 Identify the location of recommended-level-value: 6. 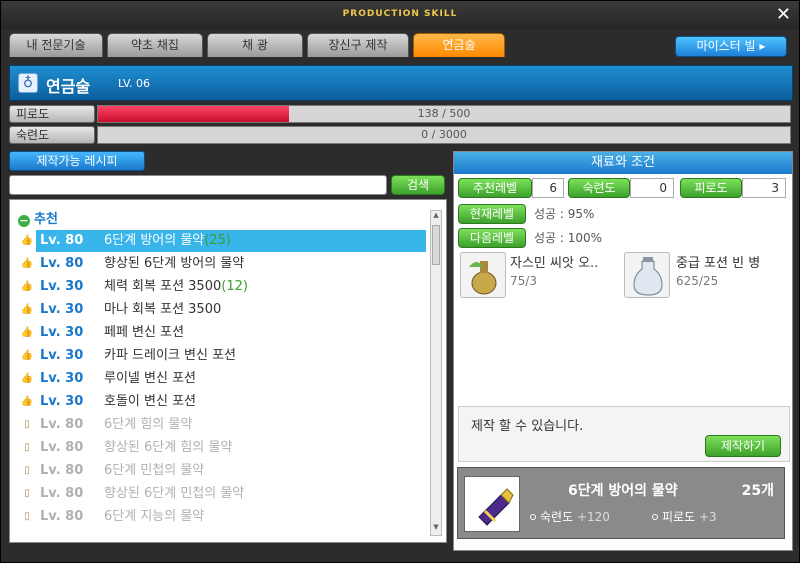
(548, 188).